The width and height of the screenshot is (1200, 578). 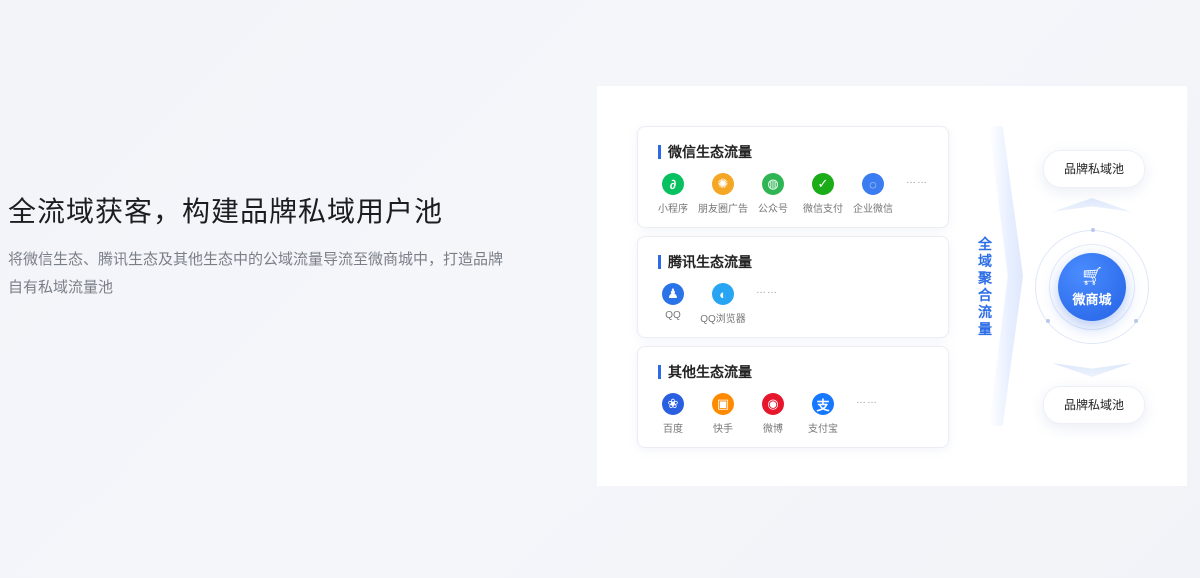 I want to click on qq-icon: ♟, so click(x=673, y=294).